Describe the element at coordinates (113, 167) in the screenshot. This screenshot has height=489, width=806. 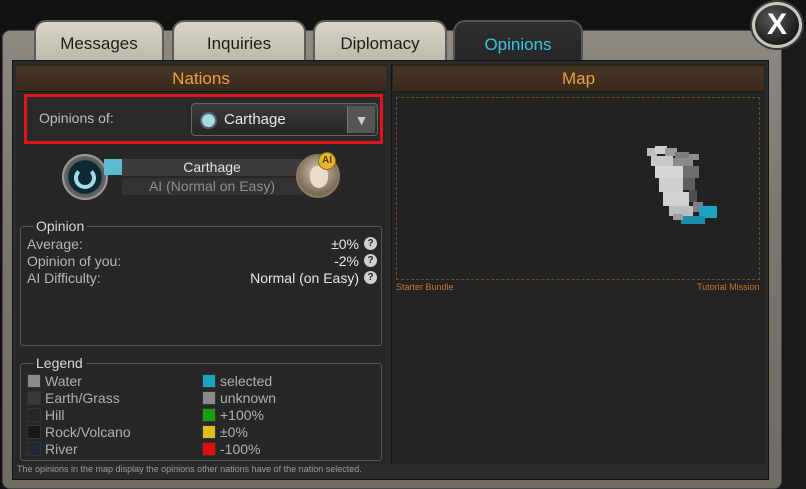
I see `nation-color-swatch` at that location.